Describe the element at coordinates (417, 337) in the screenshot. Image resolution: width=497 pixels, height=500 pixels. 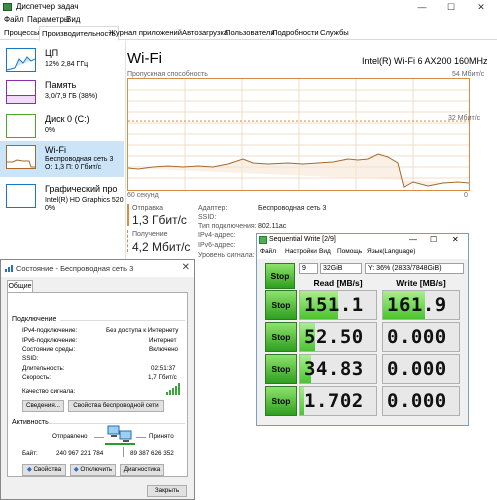
I see `write-value: 0.000` at that location.